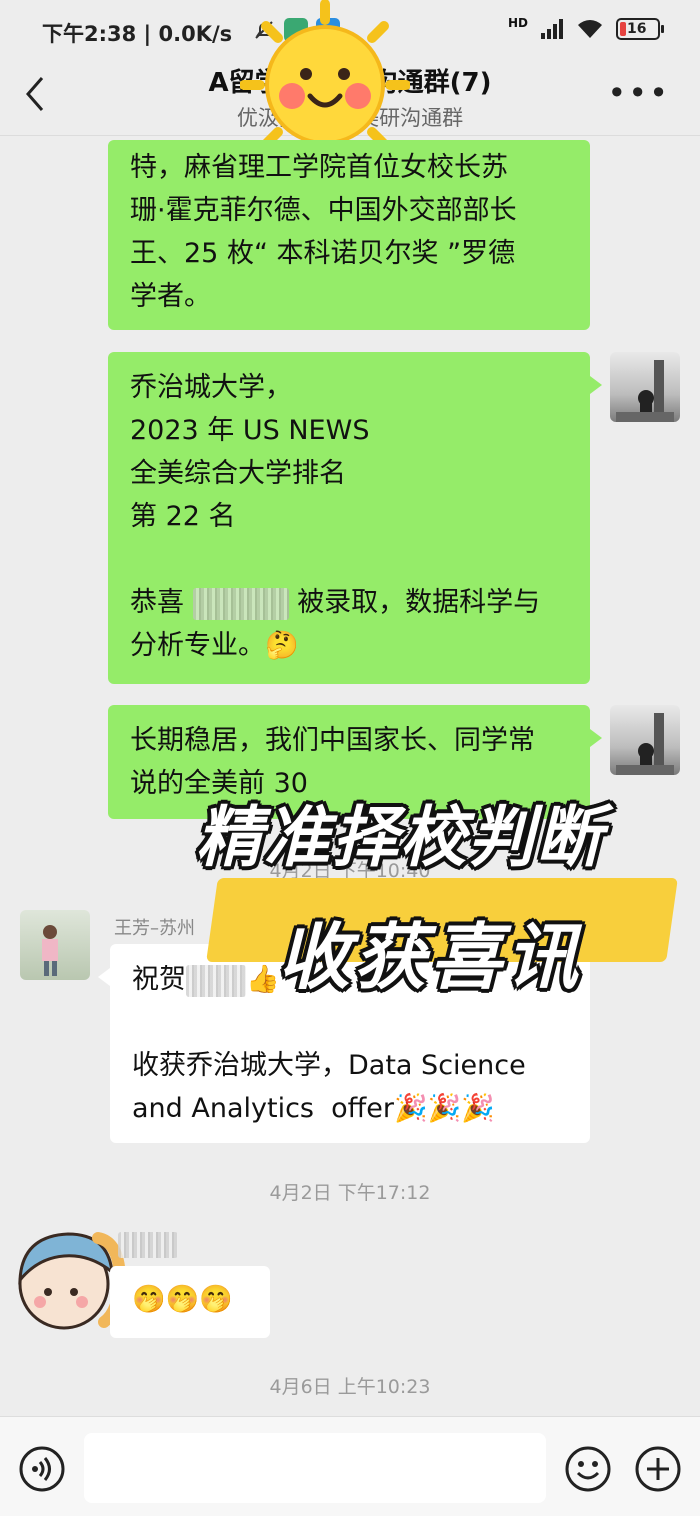 This screenshot has width=700, height=1516. What do you see at coordinates (238, 473) in the screenshot?
I see `message-line: 全美综合大学排名` at bounding box center [238, 473].